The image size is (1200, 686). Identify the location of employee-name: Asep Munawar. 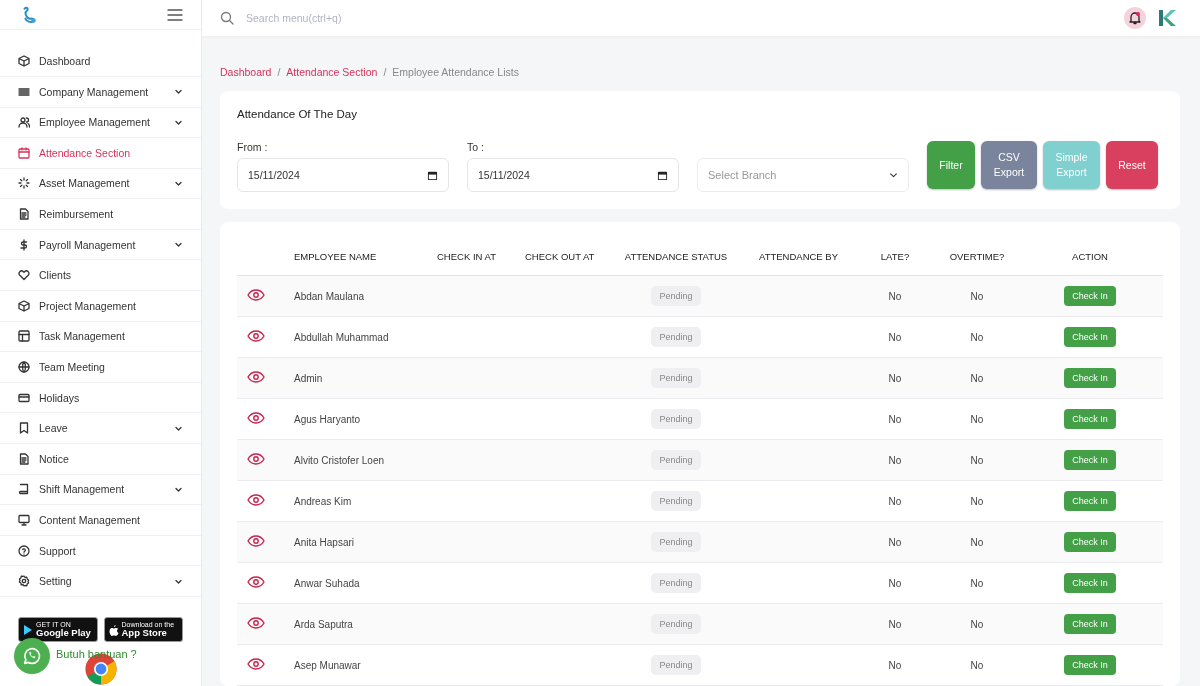
(327, 665).